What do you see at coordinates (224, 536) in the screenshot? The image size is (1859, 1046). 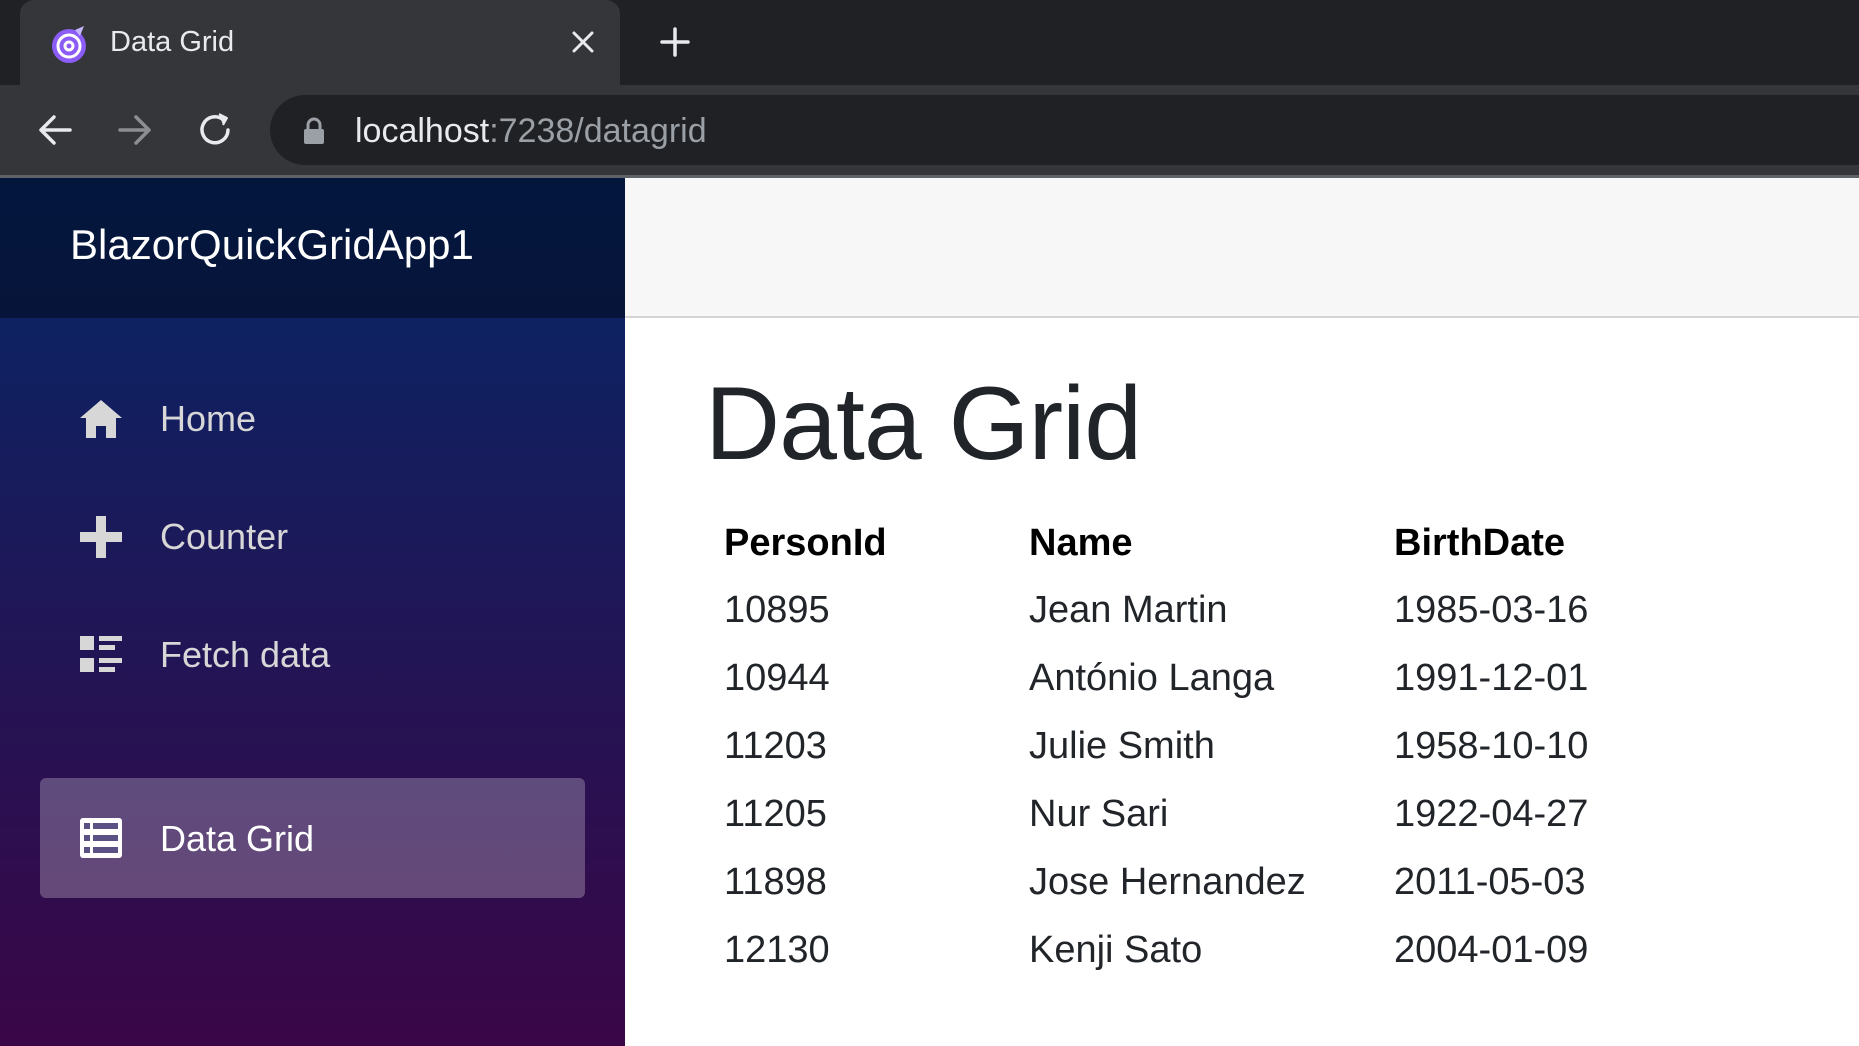 I see `sidebar-item-label: Counter` at bounding box center [224, 536].